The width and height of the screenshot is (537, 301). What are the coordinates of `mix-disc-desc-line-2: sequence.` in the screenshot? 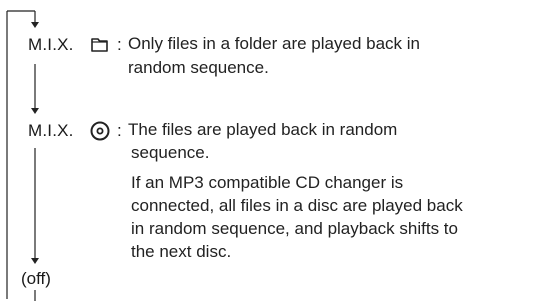 It's located at (170, 152).